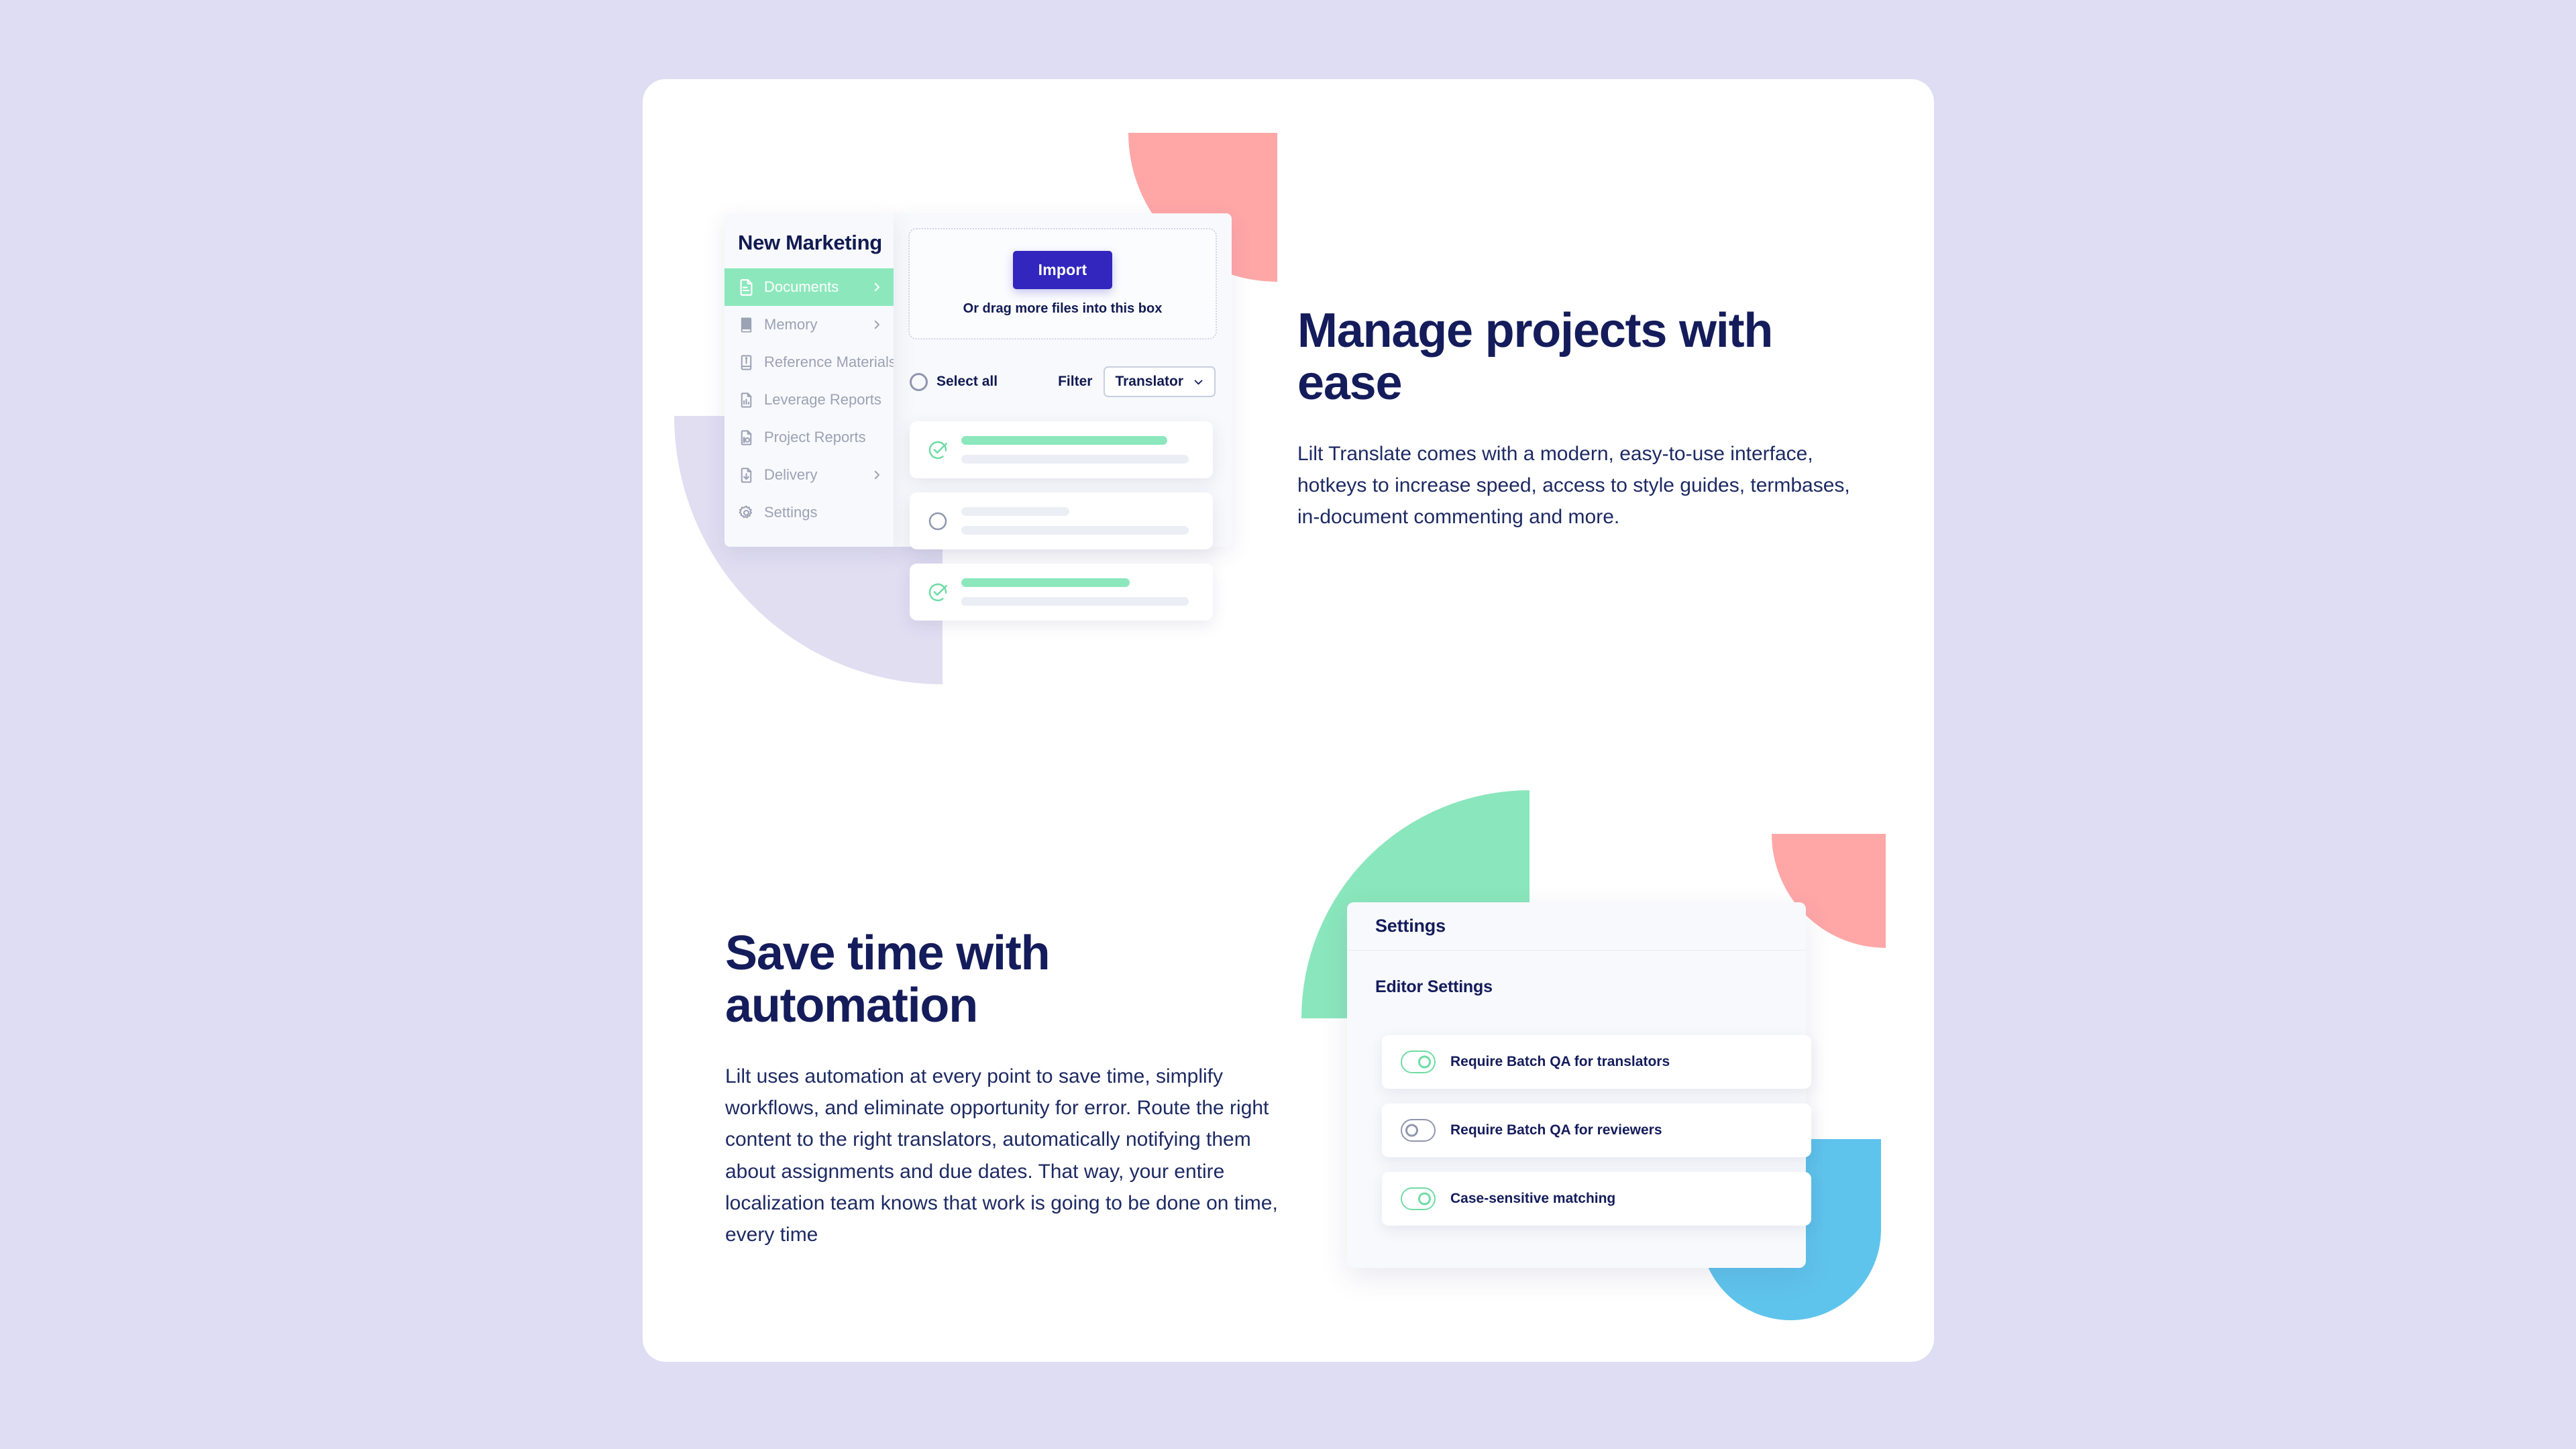 This screenshot has width=2576, height=1449. I want to click on settings-header-title: Settings, so click(1576, 926).